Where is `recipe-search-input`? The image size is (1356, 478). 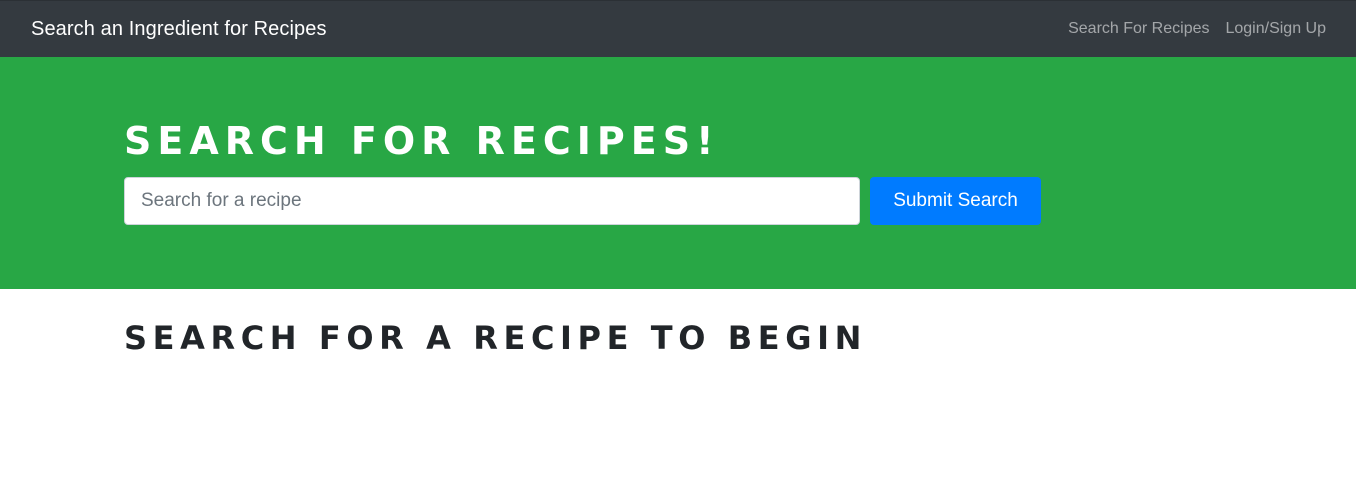 recipe-search-input is located at coordinates (492, 201).